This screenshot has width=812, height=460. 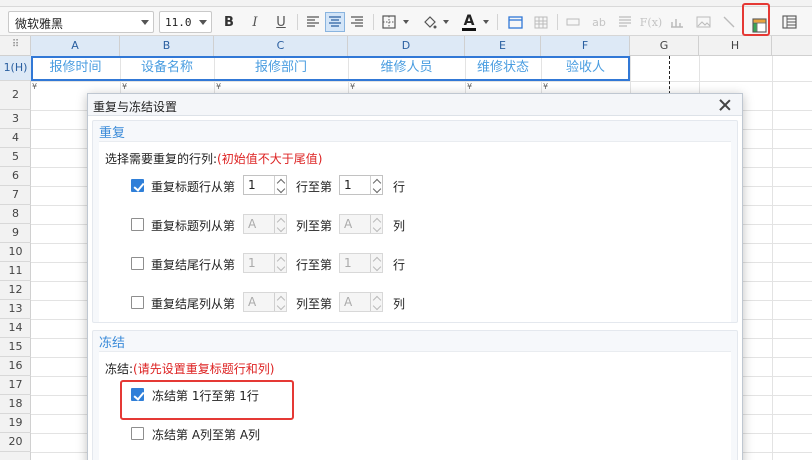 I want to click on picture-button, so click(x=703, y=22).